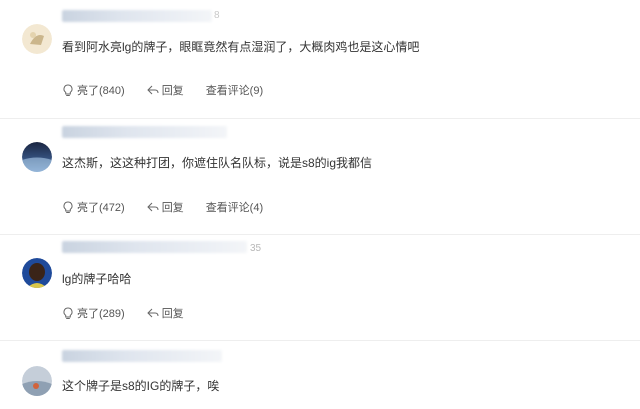  What do you see at coordinates (217, 163) in the screenshot?
I see `comment-text: 这杰斯，这这种打团，你遮住队名队标，说是s8的ig我都信` at bounding box center [217, 163].